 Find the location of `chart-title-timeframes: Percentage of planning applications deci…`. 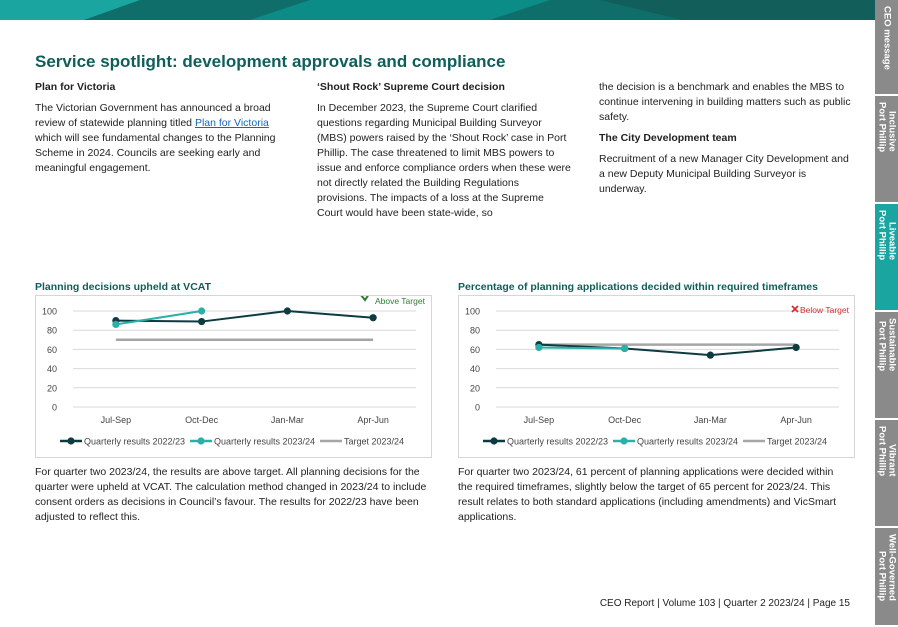

chart-title-timeframes: Percentage of planning applications deci… is located at coordinates (638, 287).